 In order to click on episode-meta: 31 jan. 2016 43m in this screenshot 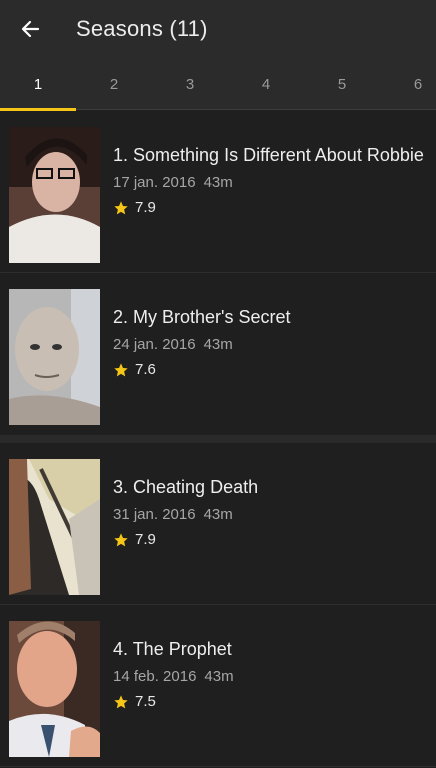, I will do `click(185, 515)`.